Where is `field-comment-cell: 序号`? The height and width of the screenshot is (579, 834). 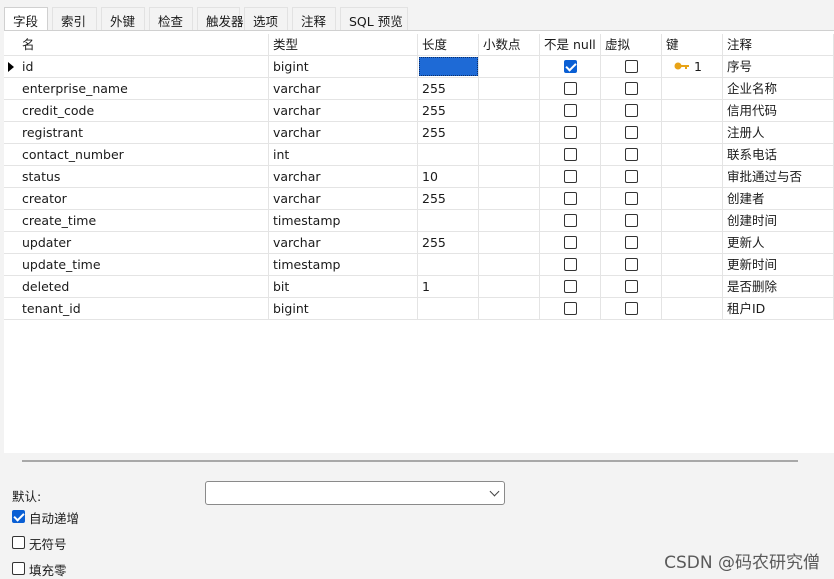 field-comment-cell: 序号 is located at coordinates (778, 67).